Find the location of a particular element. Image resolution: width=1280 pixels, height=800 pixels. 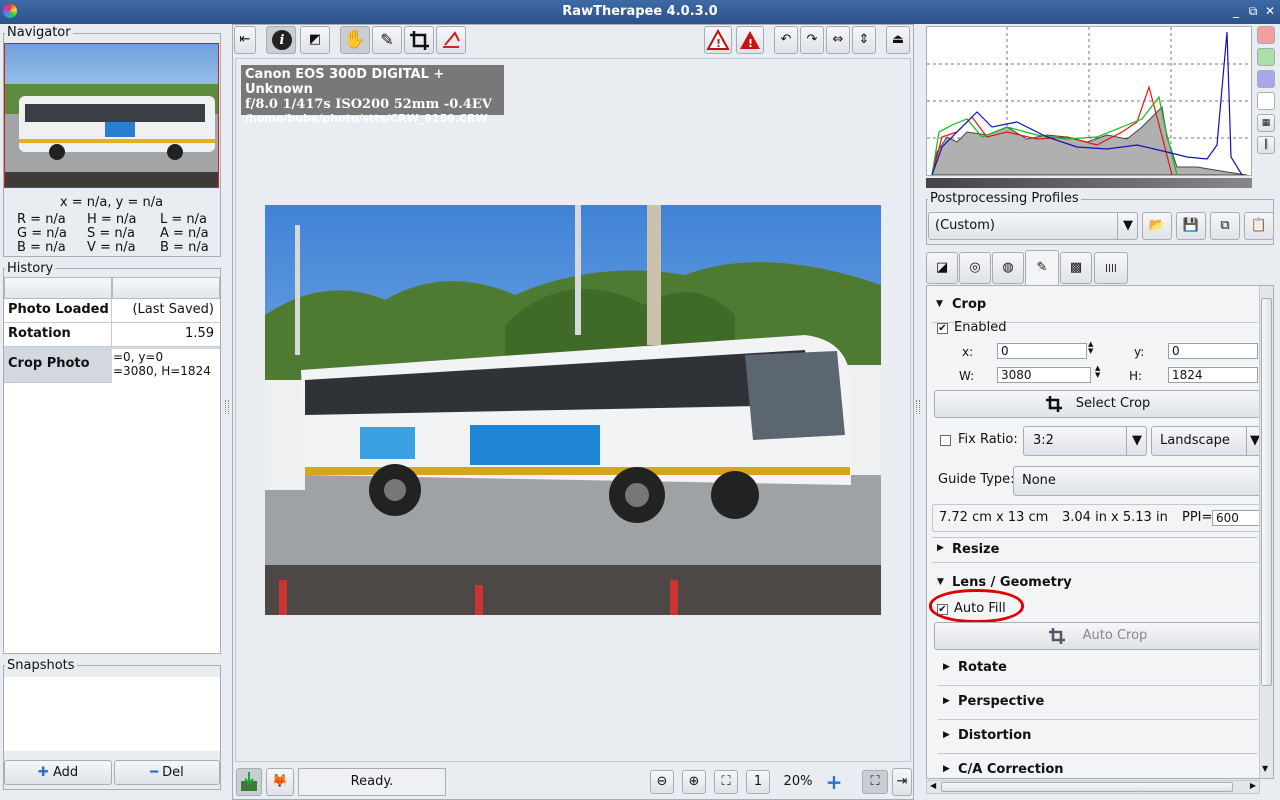

rotate-left-button: ↶ is located at coordinates (786, 40).